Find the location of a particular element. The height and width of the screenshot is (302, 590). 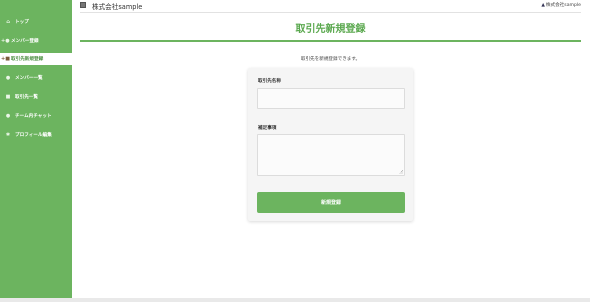

resize-handle-icon is located at coordinates (401, 172).